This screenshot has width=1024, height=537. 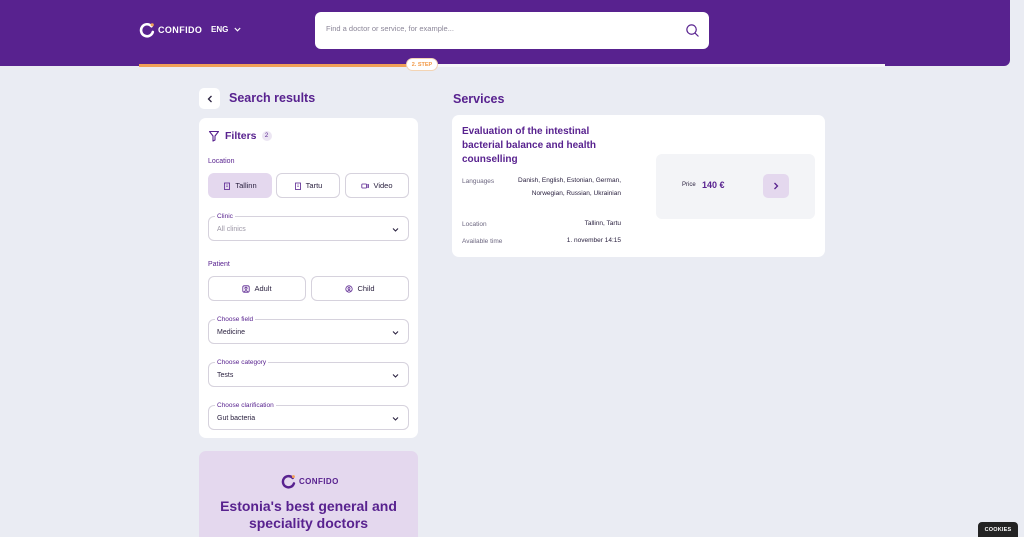 What do you see at coordinates (180, 30) in the screenshot?
I see `logo-text: CONFIDO` at bounding box center [180, 30].